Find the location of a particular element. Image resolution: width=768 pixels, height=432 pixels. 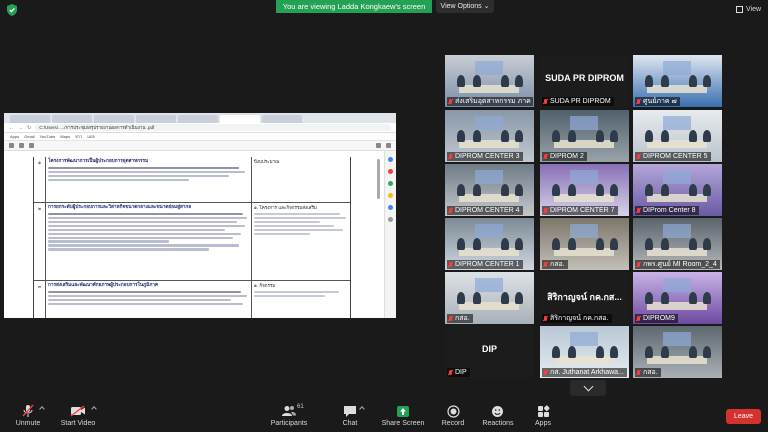

back-icon: ← is located at coordinates (11, 128).